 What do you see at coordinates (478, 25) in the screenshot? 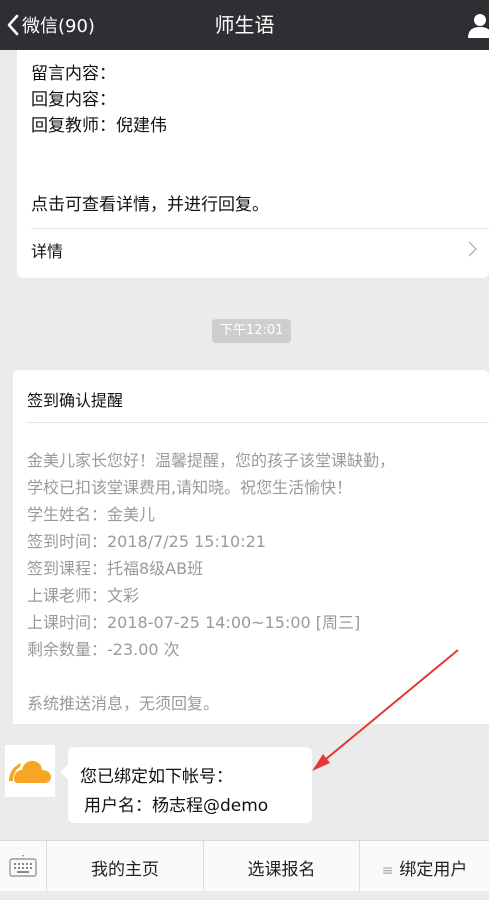
I see `user-profile-icon` at bounding box center [478, 25].